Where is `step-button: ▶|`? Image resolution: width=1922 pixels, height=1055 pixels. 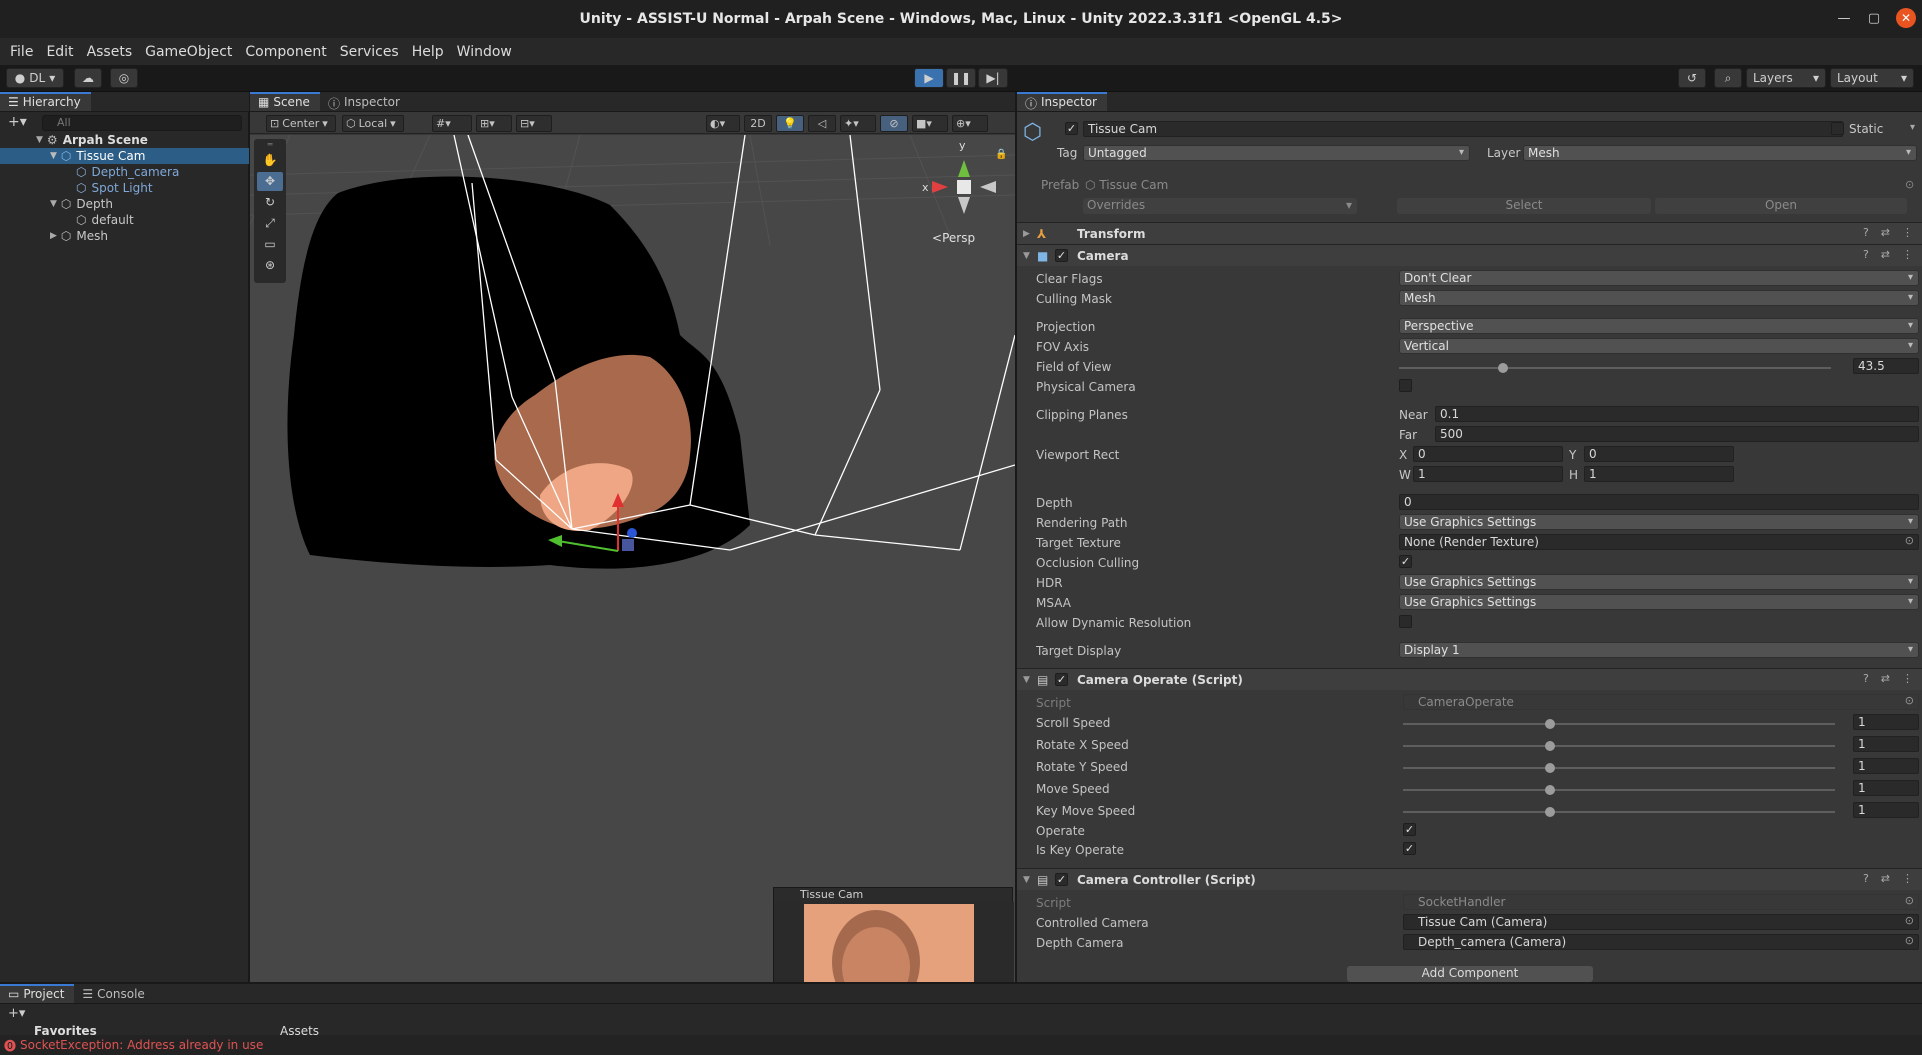 step-button: ▶| is located at coordinates (993, 78).